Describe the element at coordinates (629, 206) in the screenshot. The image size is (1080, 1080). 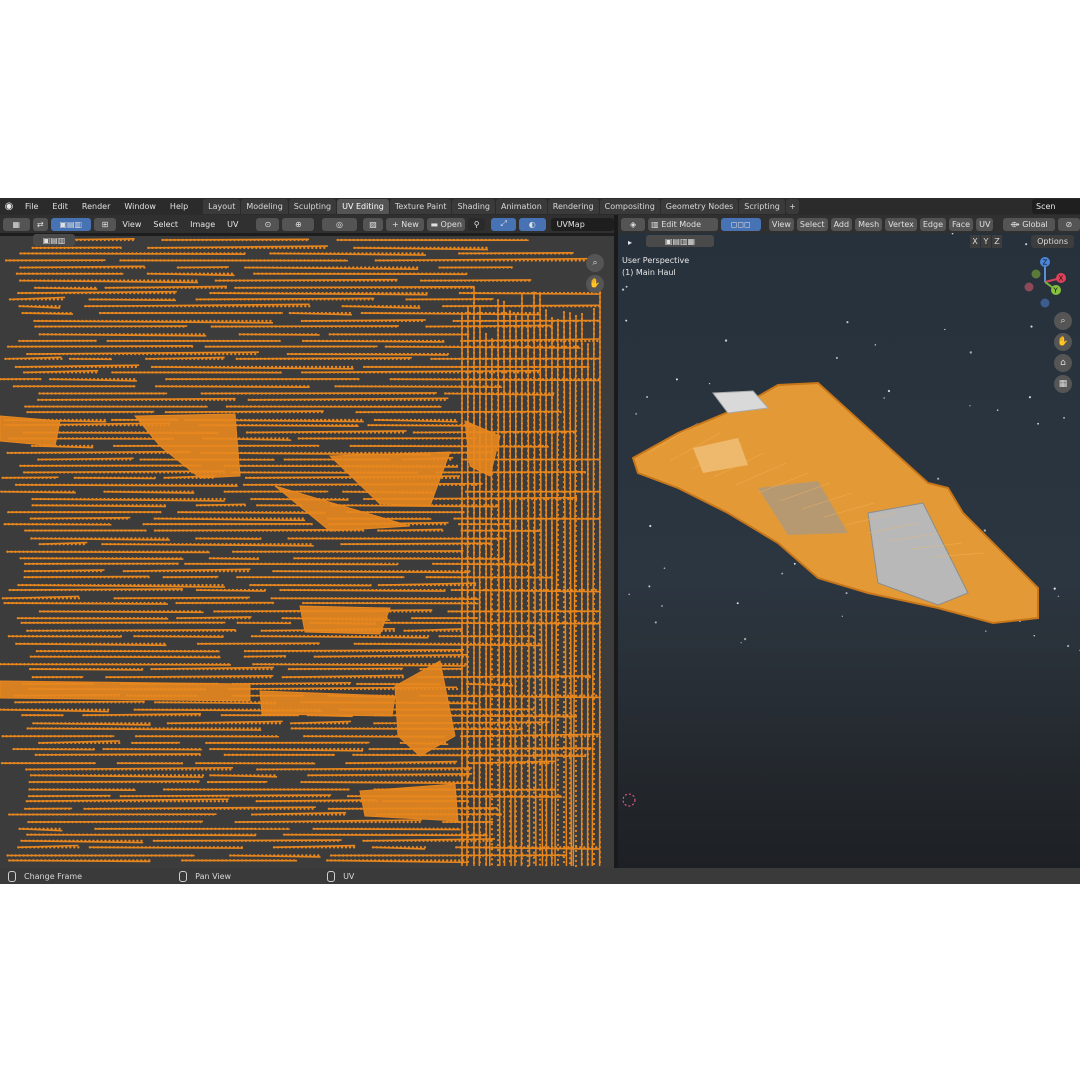
I see `workspace-tab-compositing: Compositing` at that location.